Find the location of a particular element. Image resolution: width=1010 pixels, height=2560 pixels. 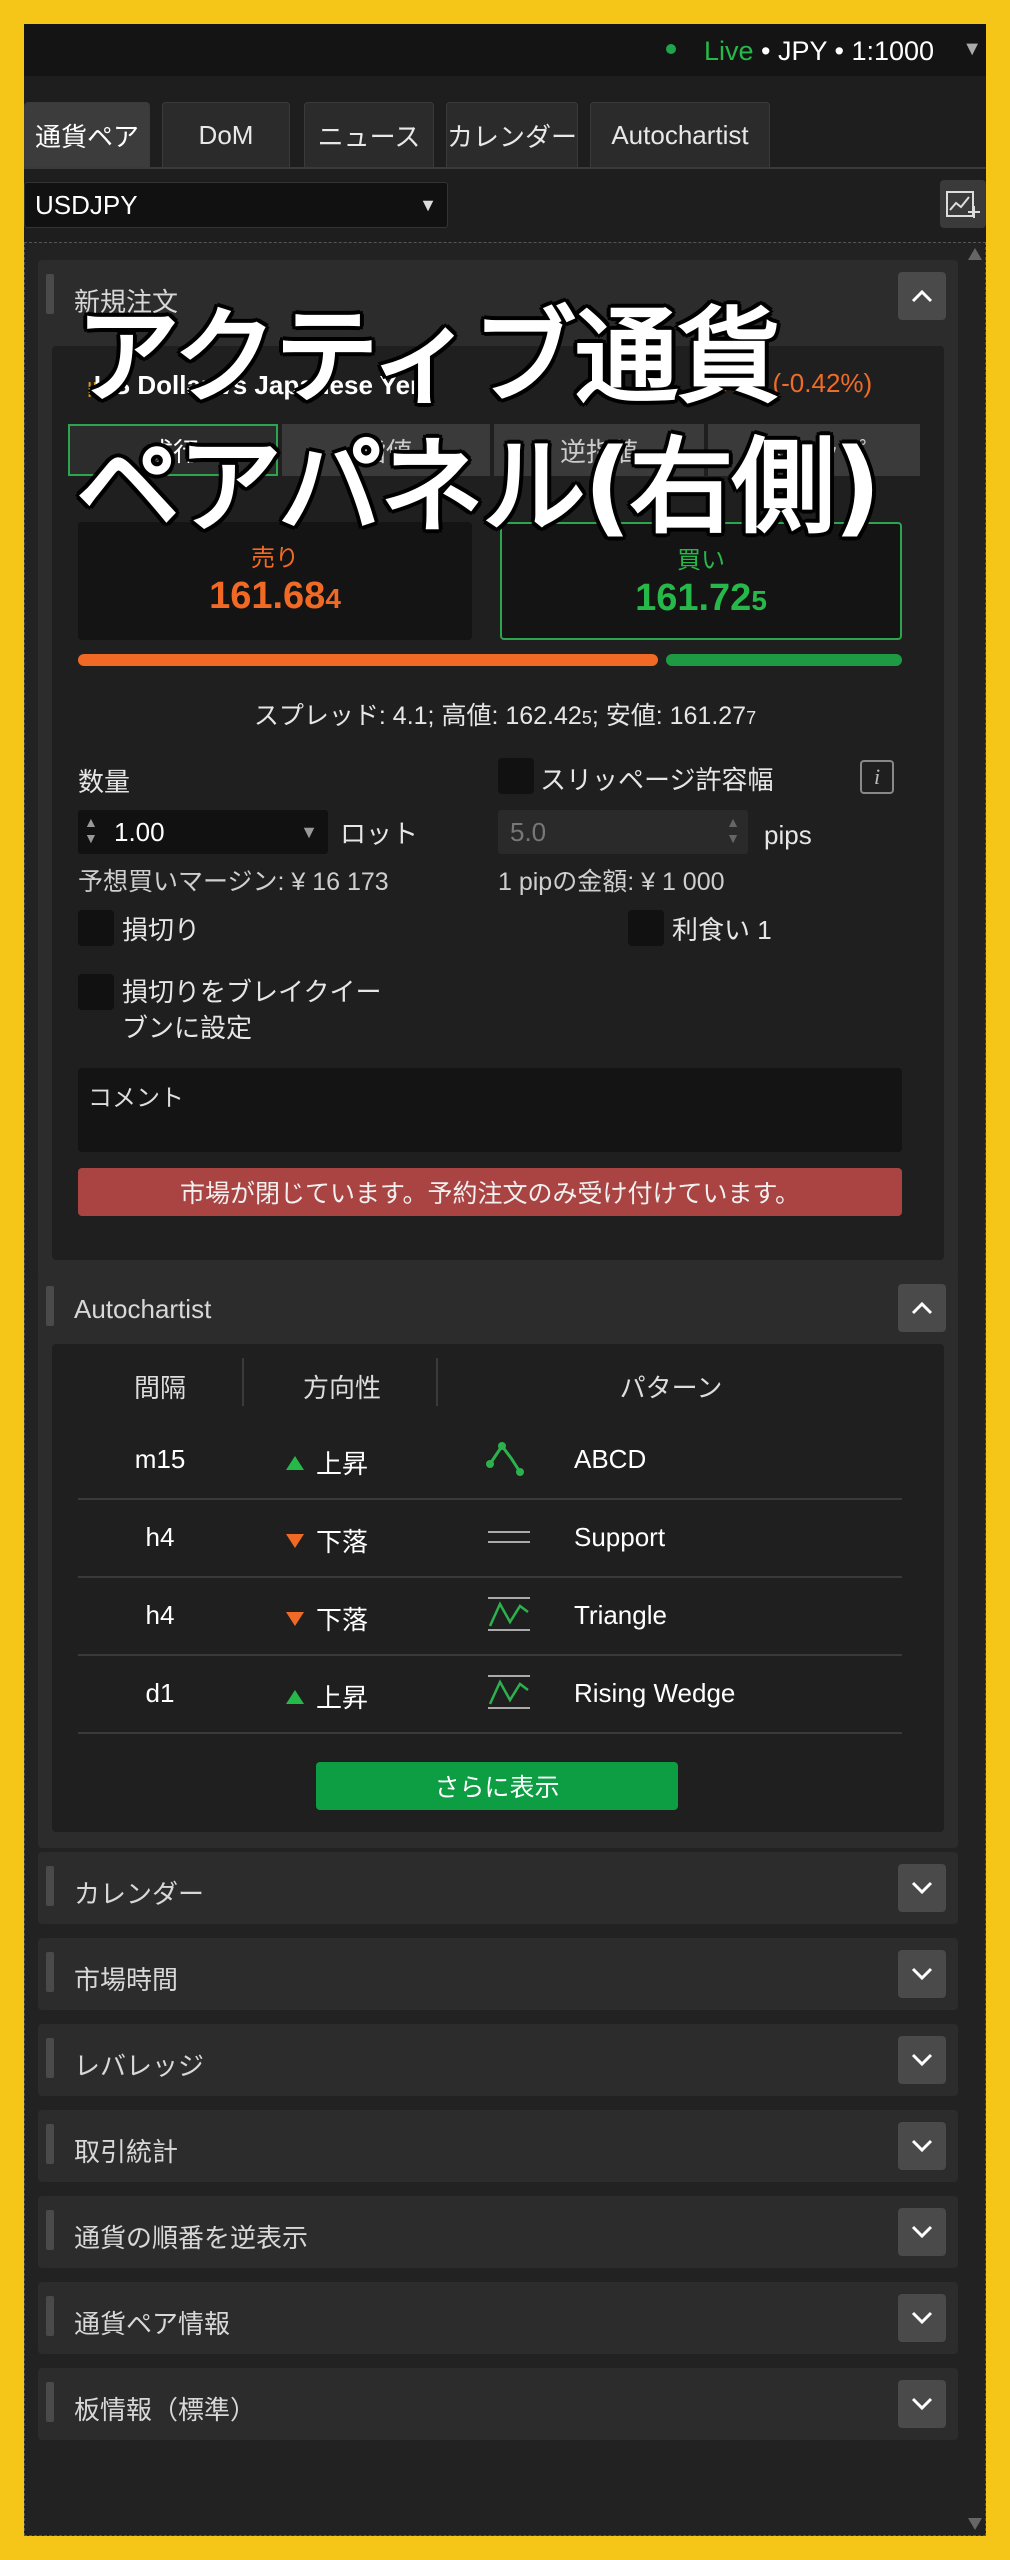

trend-up-icon is located at coordinates (295, 1697).